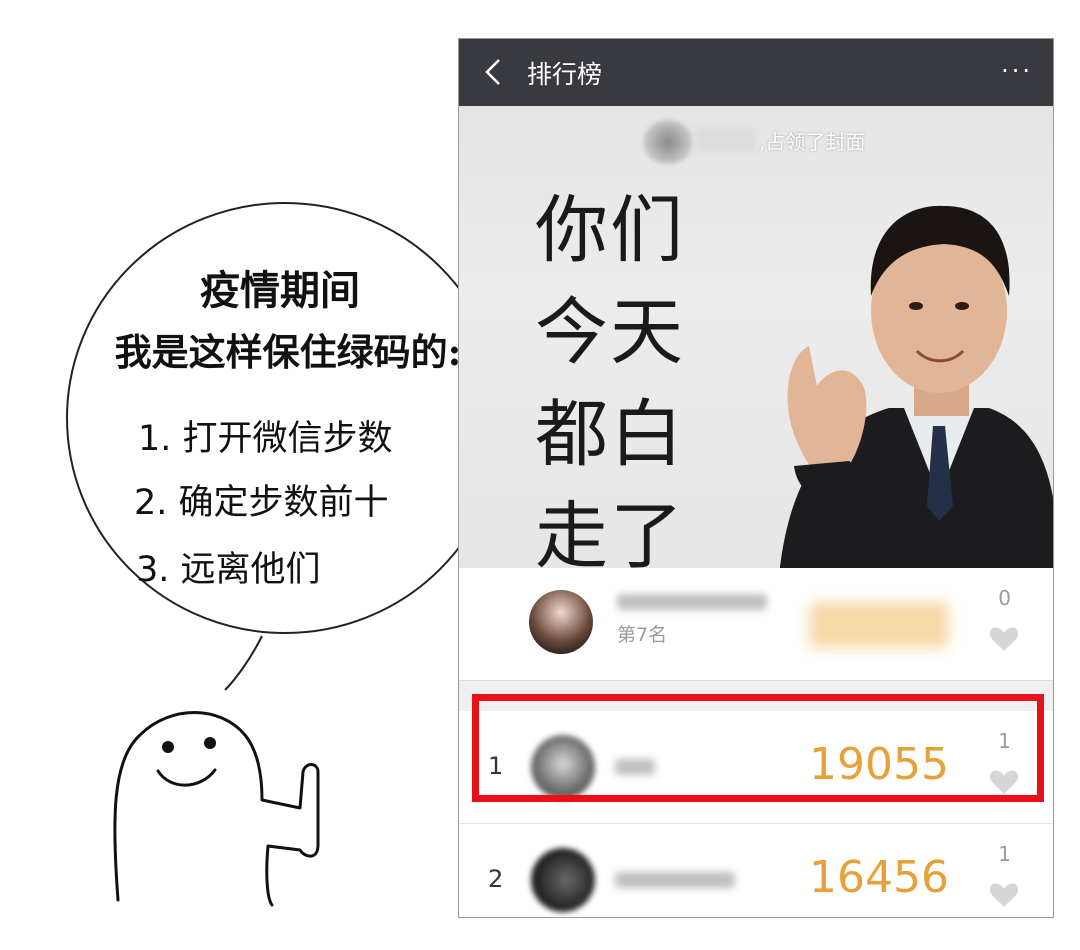 The width and height of the screenshot is (1080, 950). I want to click on page-title: 排行榜, so click(565, 74).